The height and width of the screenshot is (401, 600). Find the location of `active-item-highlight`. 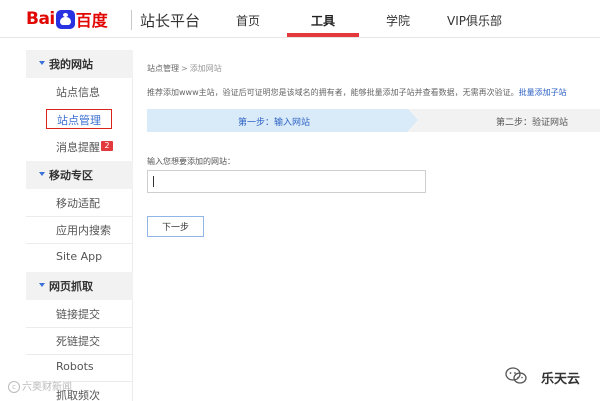

active-item-highlight is located at coordinates (79, 119).